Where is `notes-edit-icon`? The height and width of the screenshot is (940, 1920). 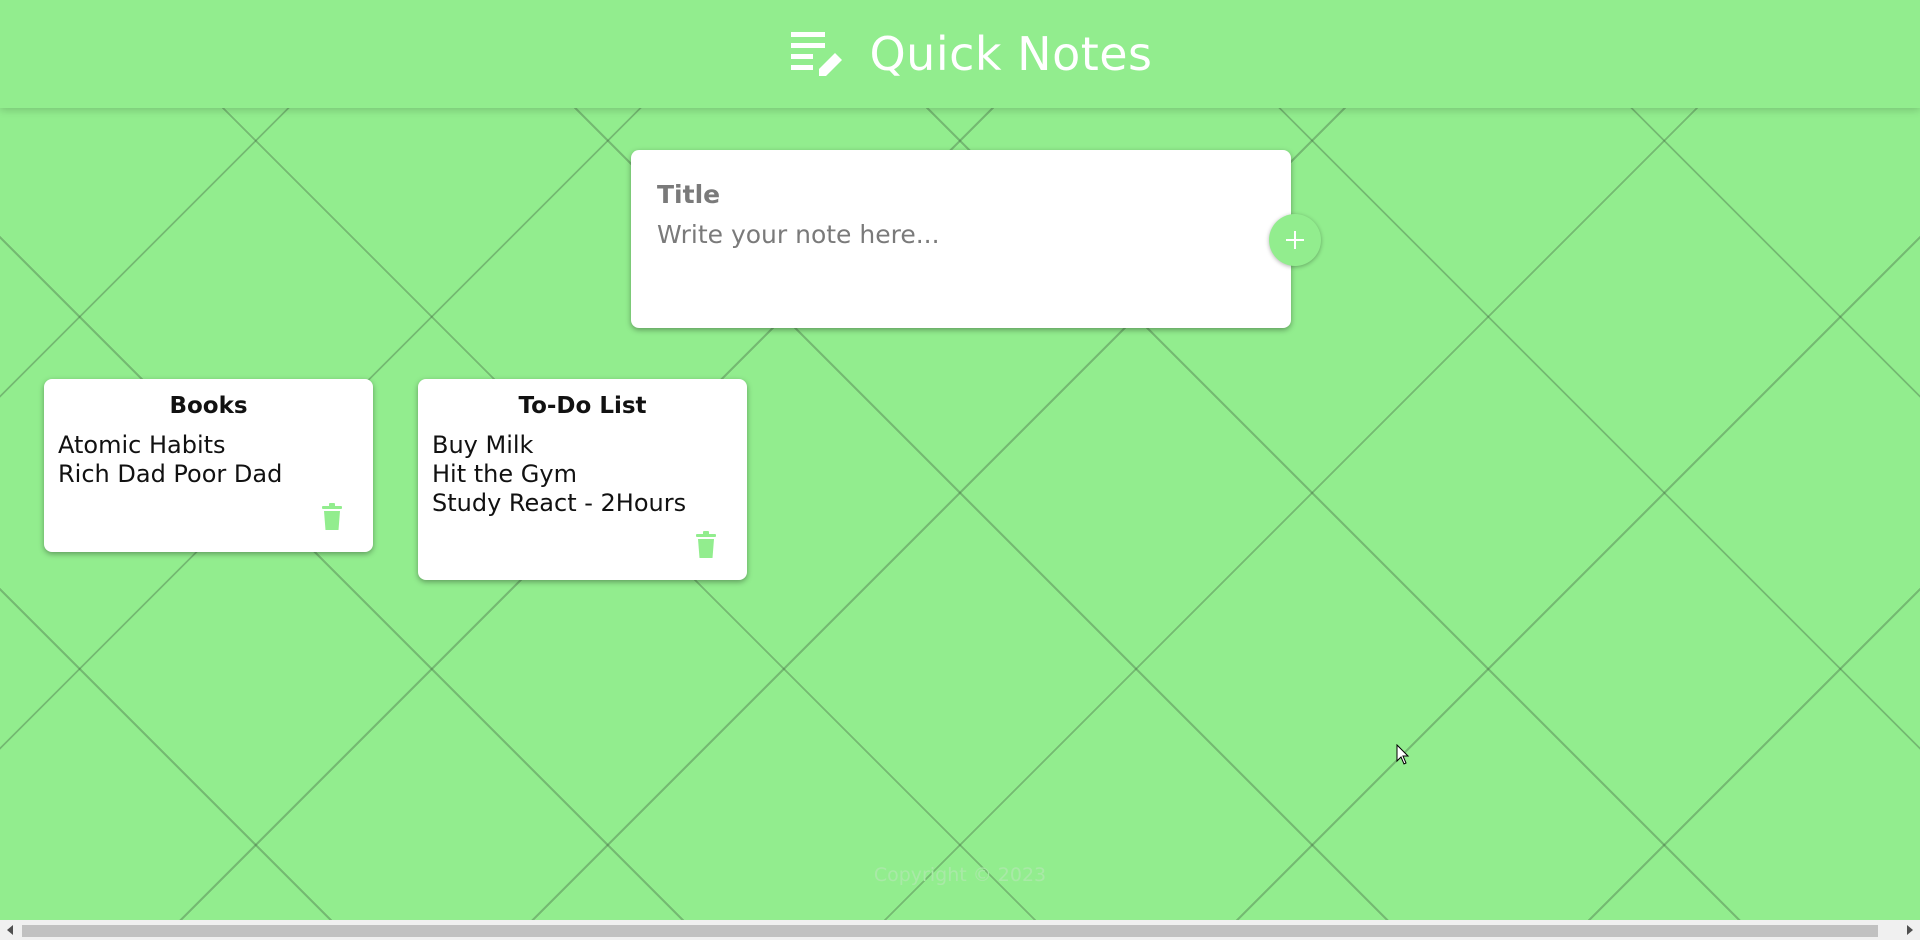 notes-edit-icon is located at coordinates (817, 54).